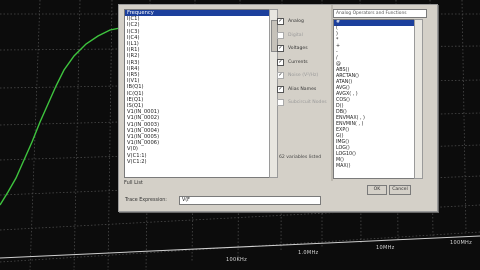  What do you see at coordinates (374, 167) in the screenshot?
I see `function-item: MAX()` at bounding box center [374, 167].